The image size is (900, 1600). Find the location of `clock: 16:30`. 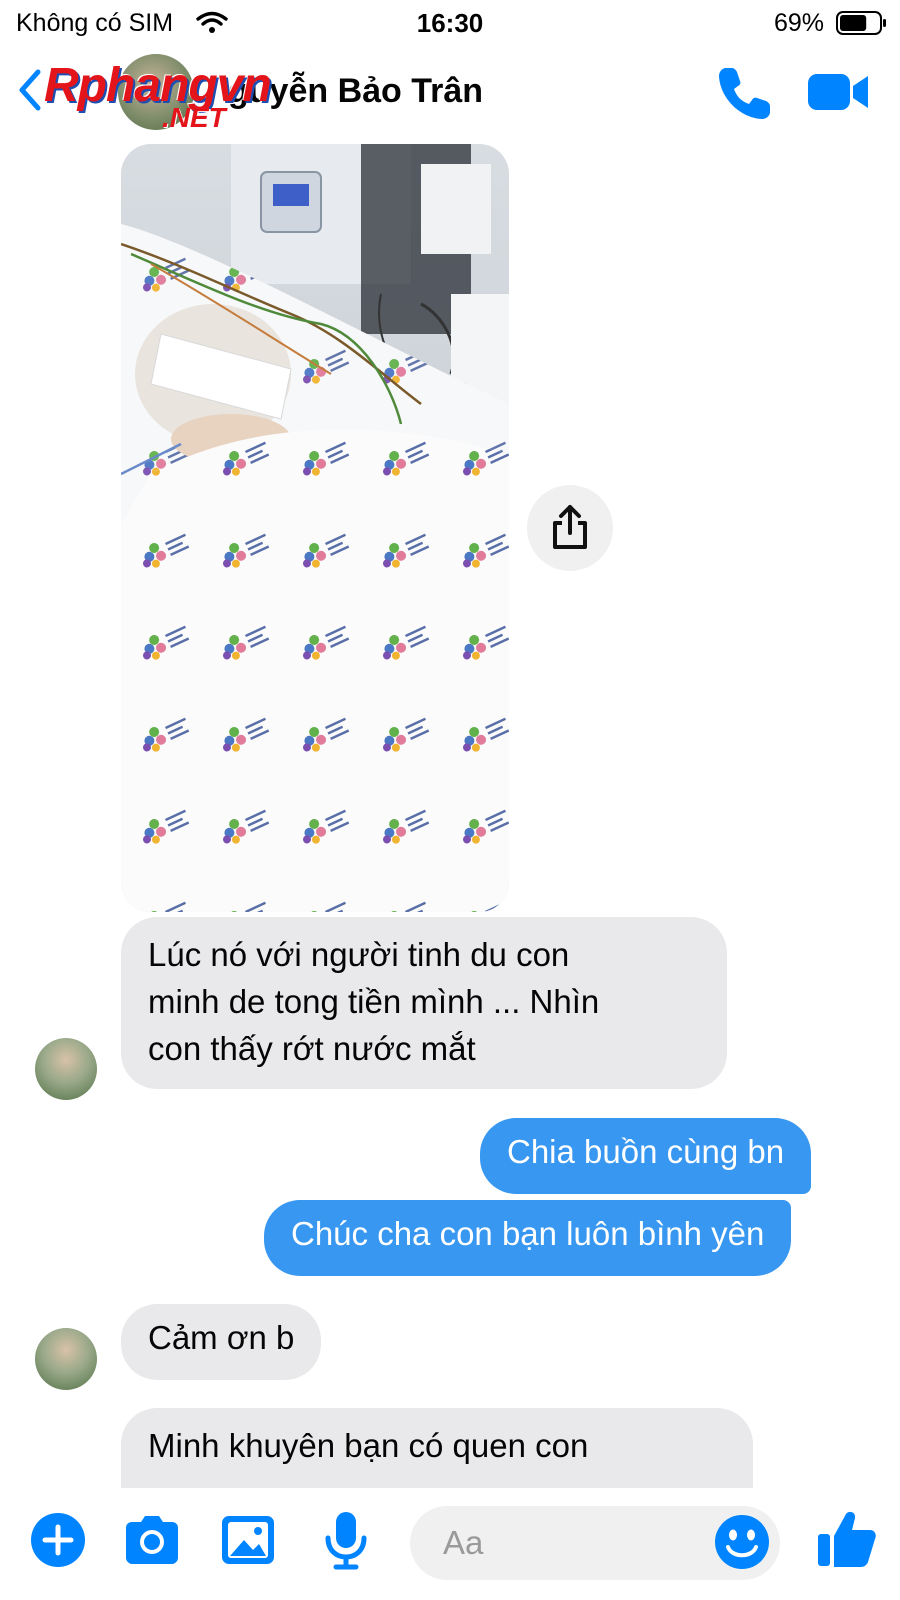

clock: 16:30 is located at coordinates (450, 23).